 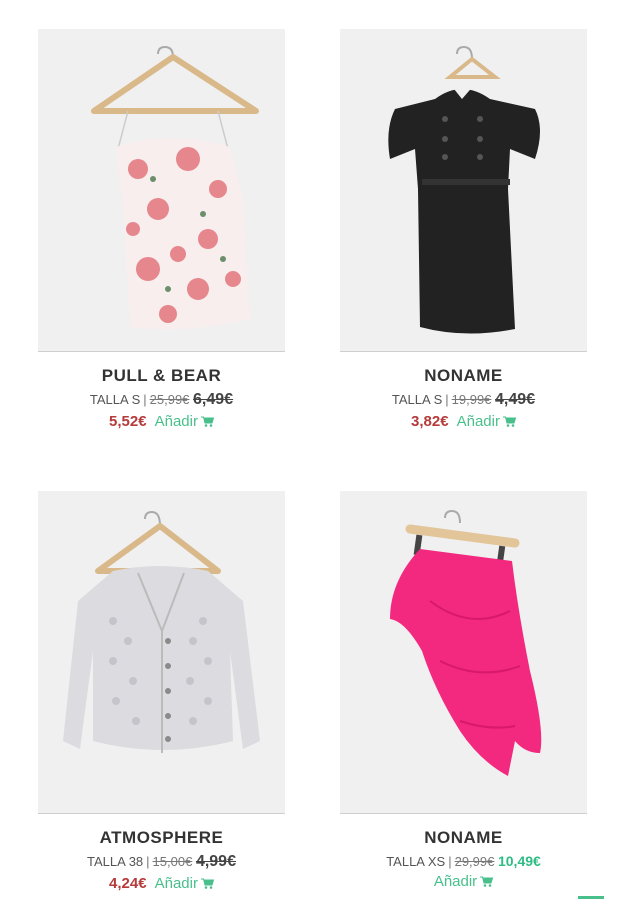 I want to click on product-price-line: 3,82€ Añadir, so click(x=463, y=421).